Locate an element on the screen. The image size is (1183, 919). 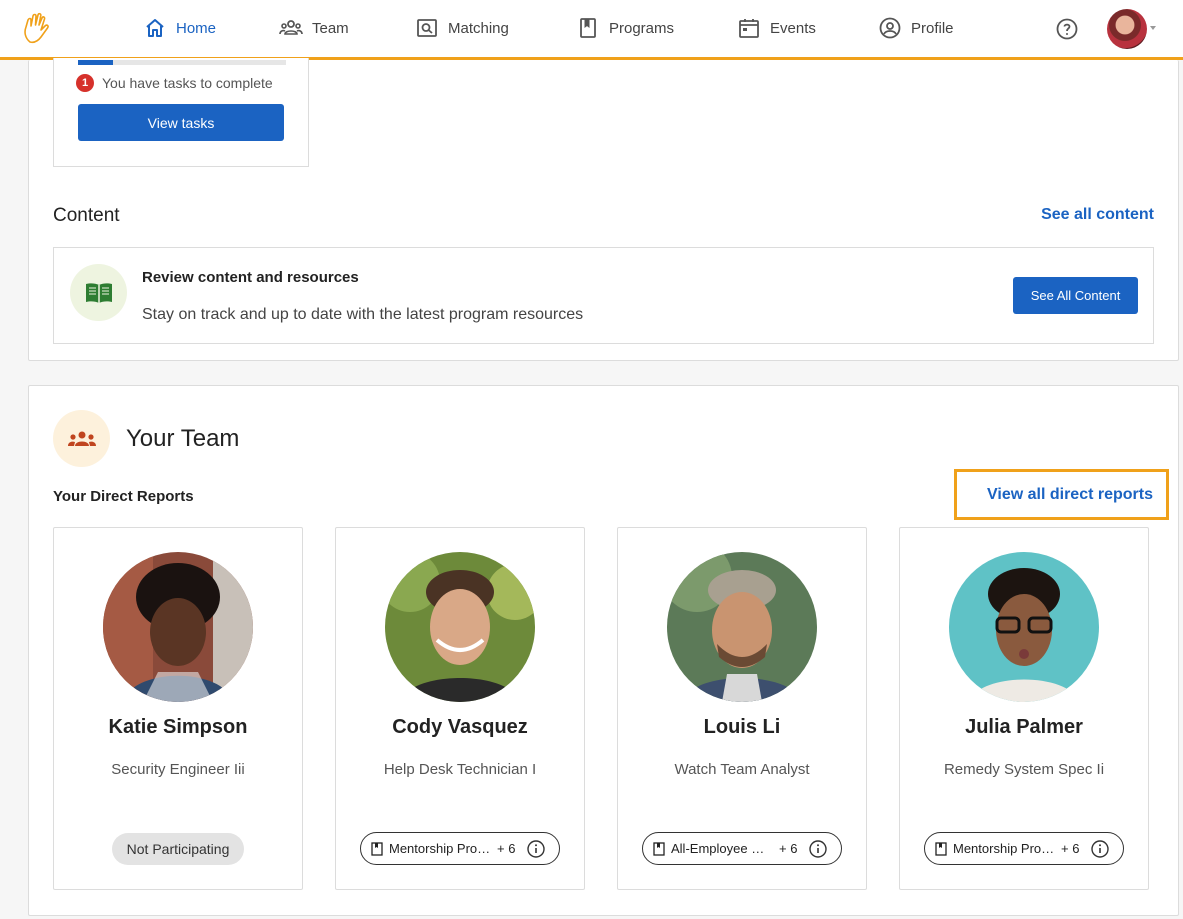
view-tasks-button: View tasks is located at coordinates (181, 122).